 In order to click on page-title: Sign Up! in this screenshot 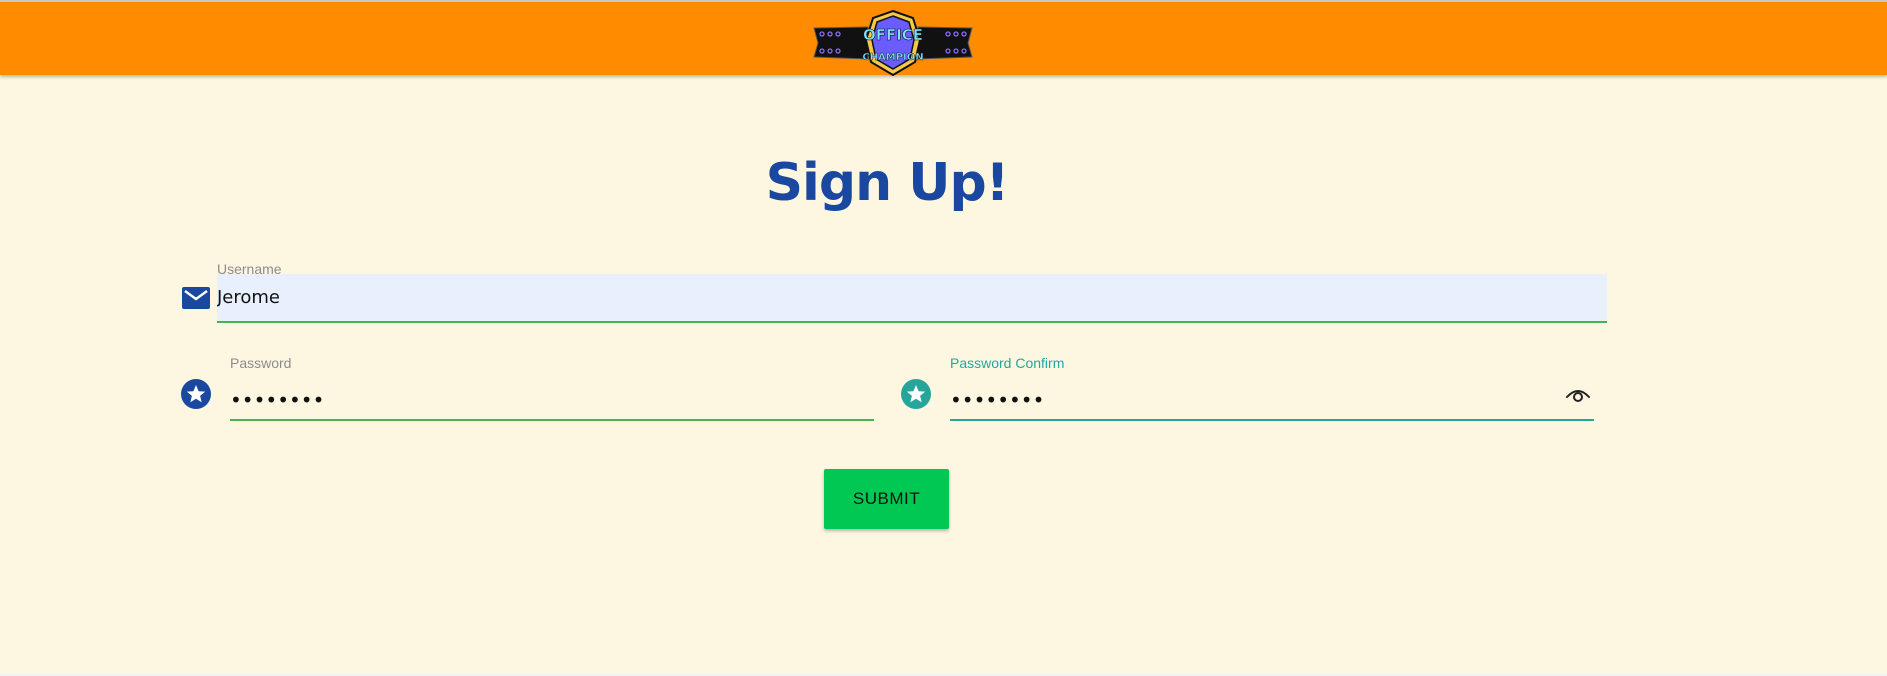, I will do `click(887, 182)`.